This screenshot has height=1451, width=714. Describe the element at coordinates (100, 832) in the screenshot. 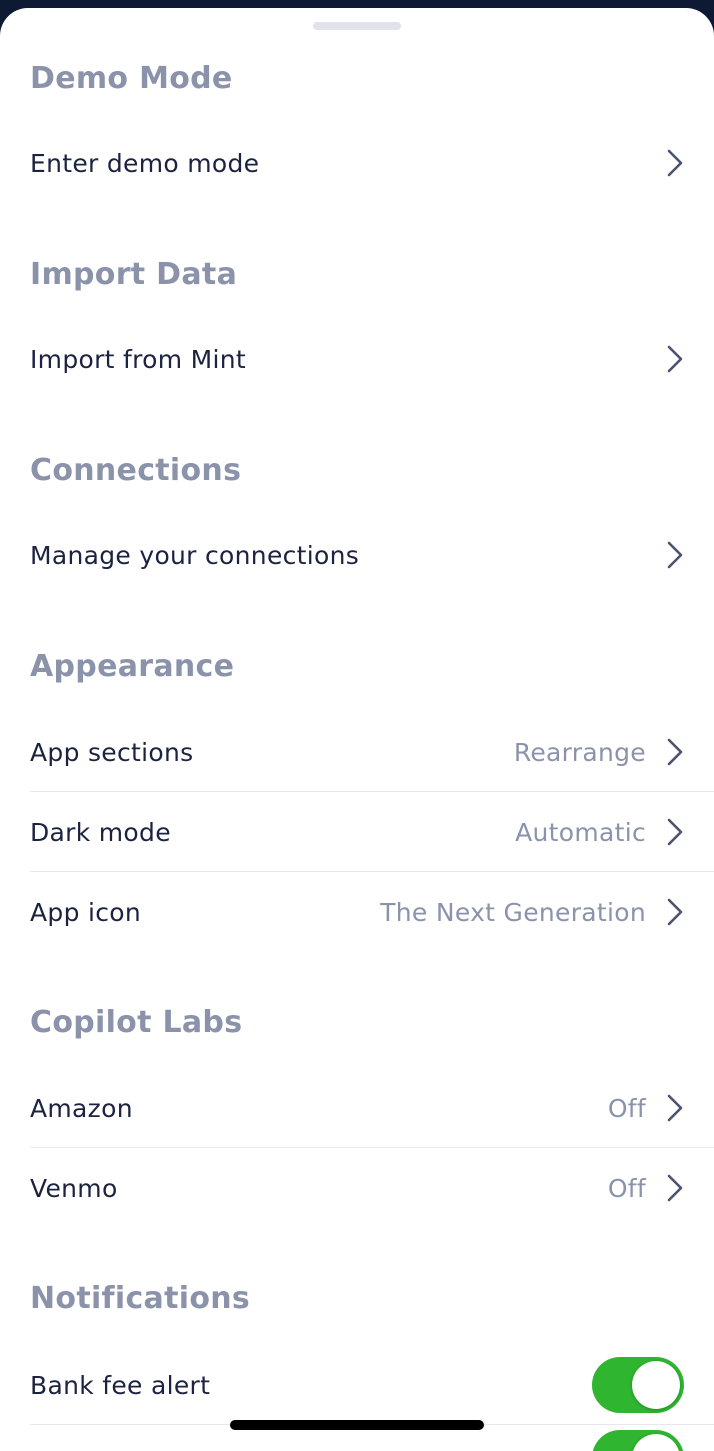

I see `row-label: Dark mode` at that location.